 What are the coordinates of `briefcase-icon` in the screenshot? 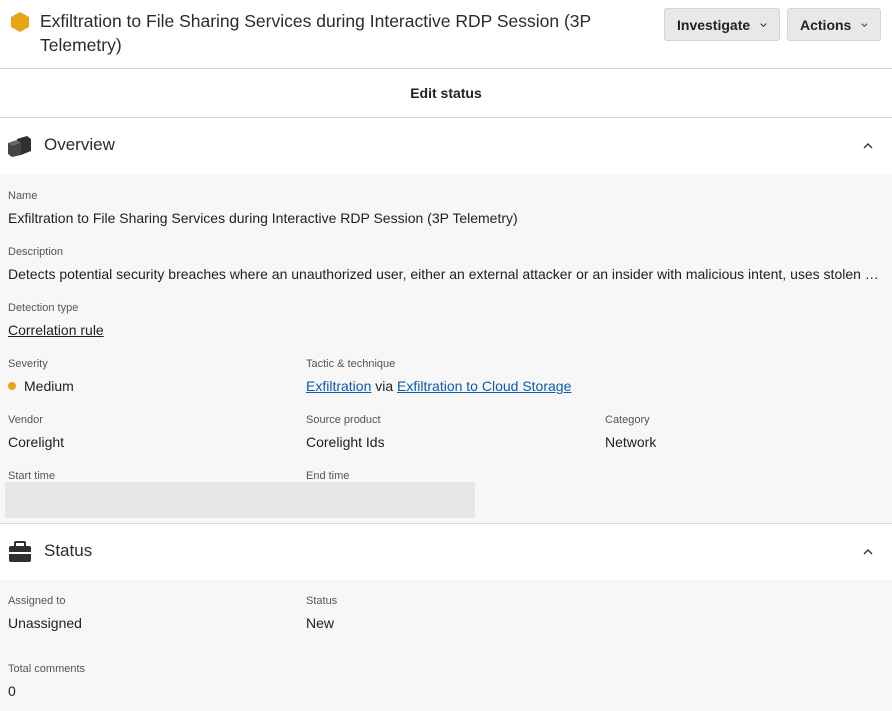 It's located at (20, 551).